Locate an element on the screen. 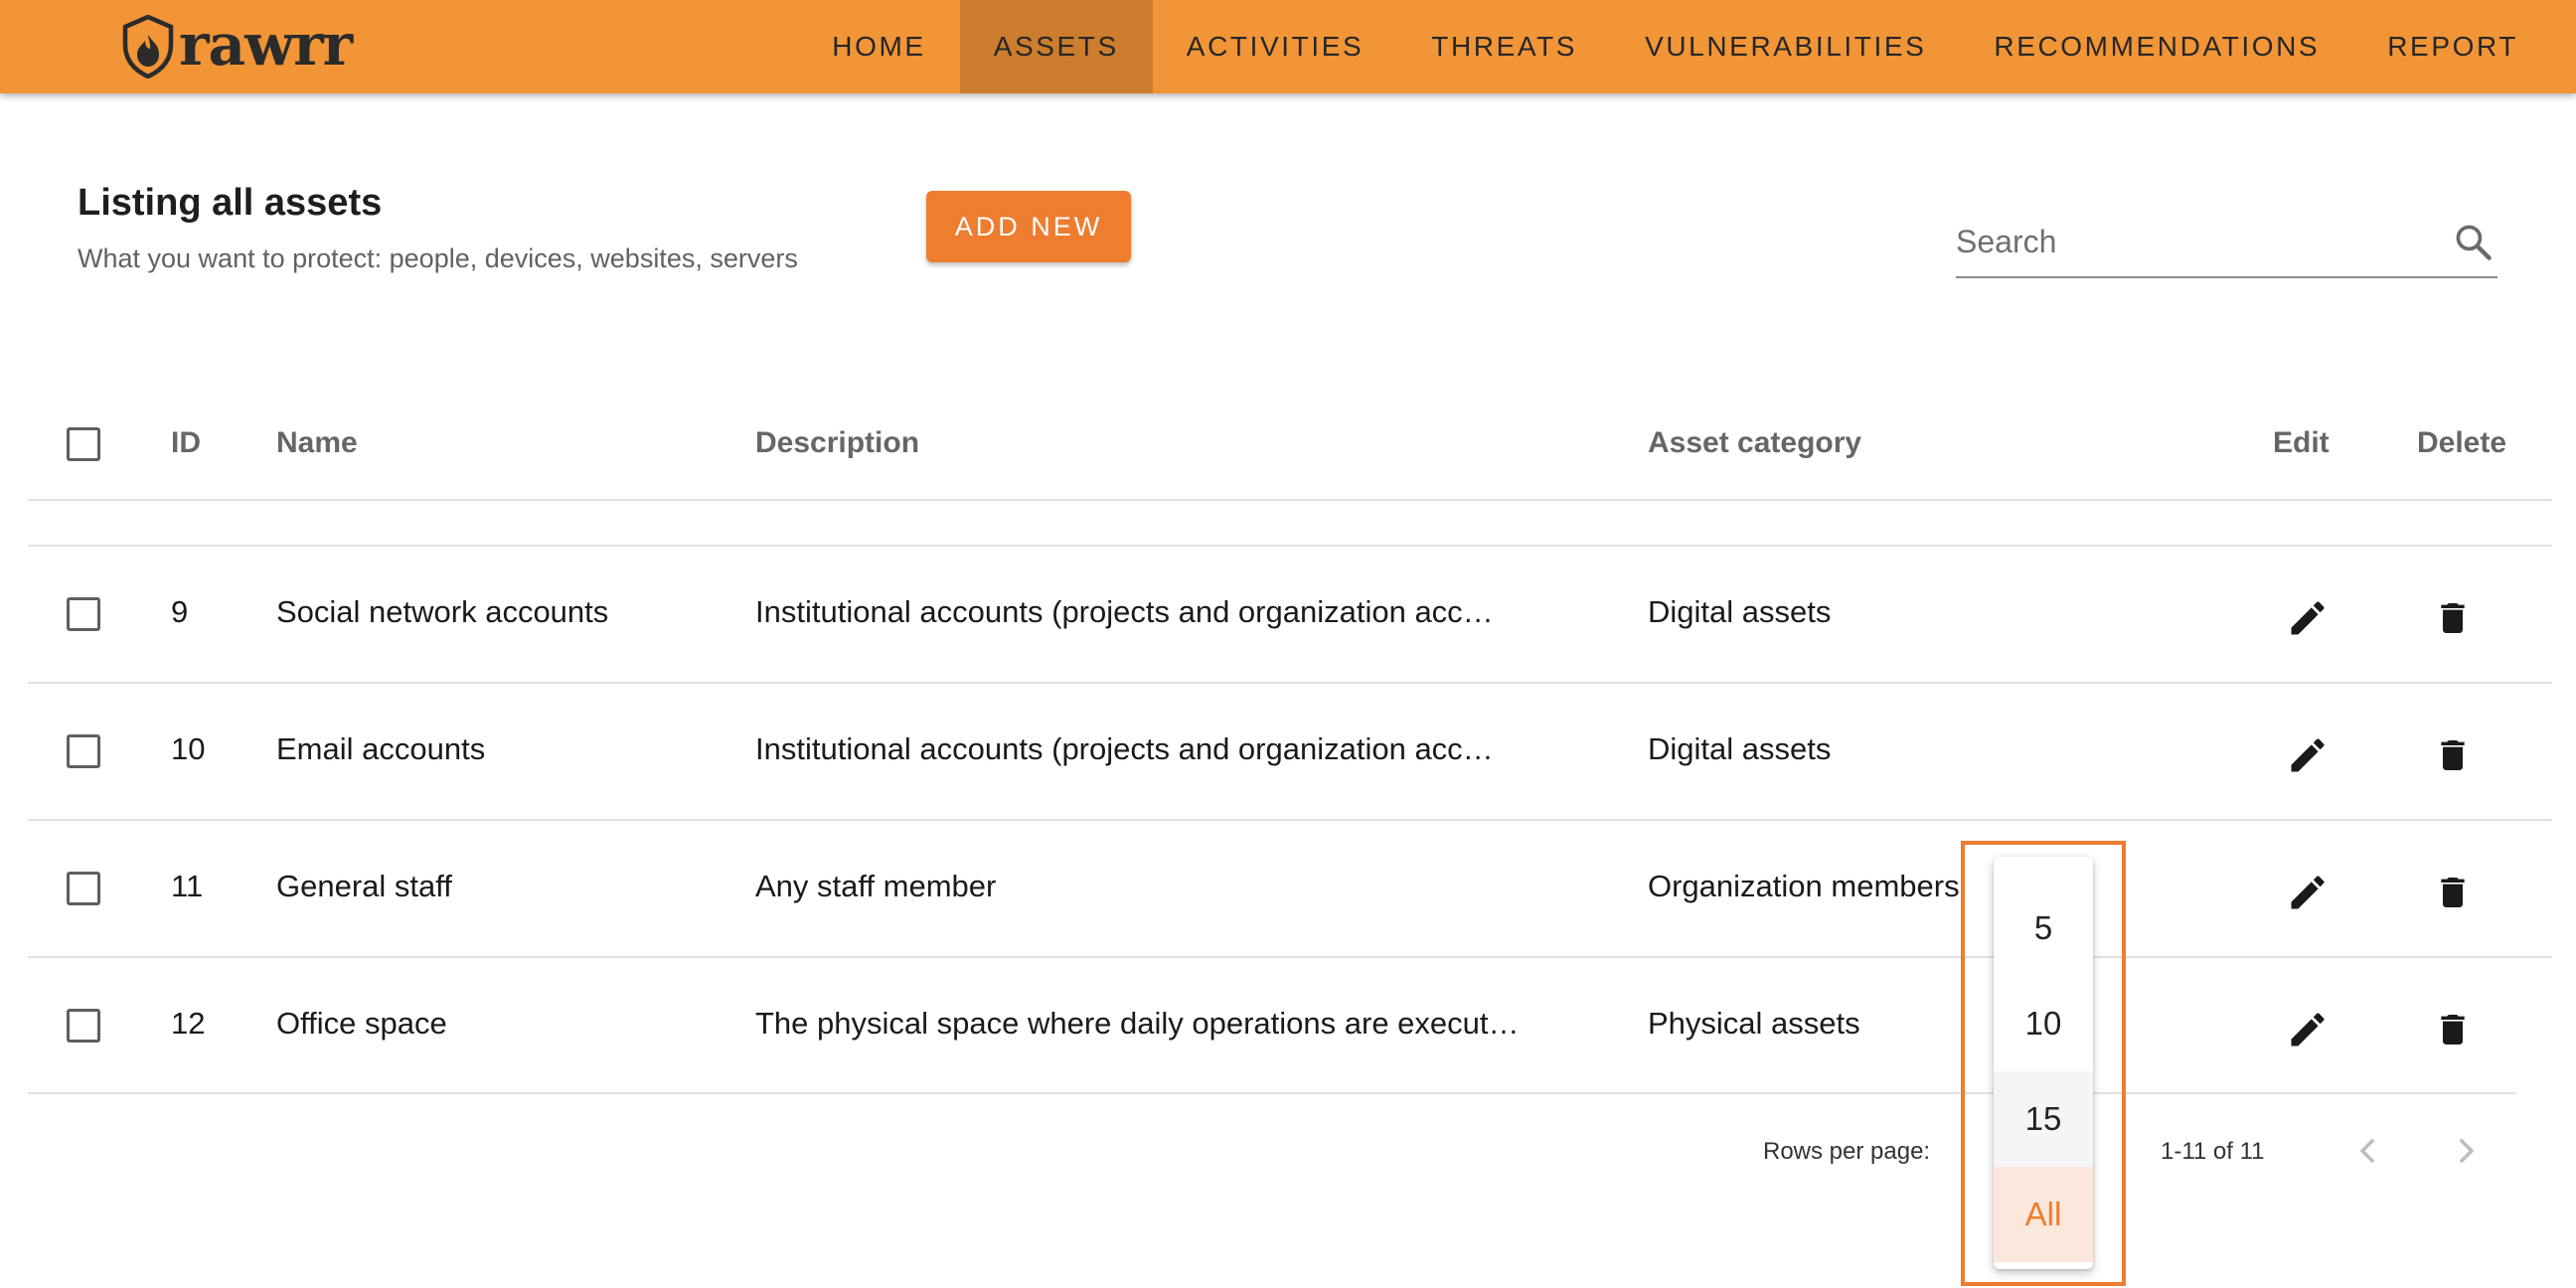 The image size is (2576, 1288). search-input is located at coordinates (2189, 241).